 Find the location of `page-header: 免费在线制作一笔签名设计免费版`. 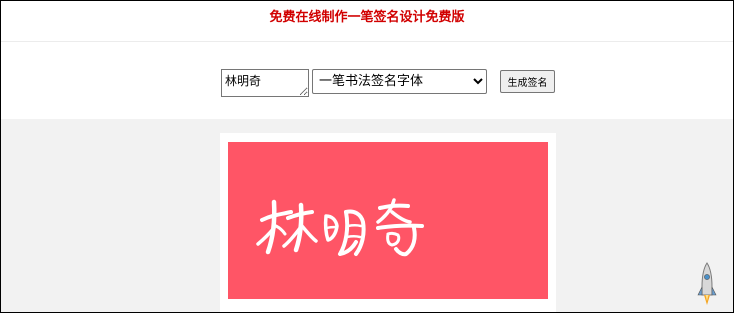

page-header: 免费在线制作一笔签名设计免费版 is located at coordinates (367, 21).